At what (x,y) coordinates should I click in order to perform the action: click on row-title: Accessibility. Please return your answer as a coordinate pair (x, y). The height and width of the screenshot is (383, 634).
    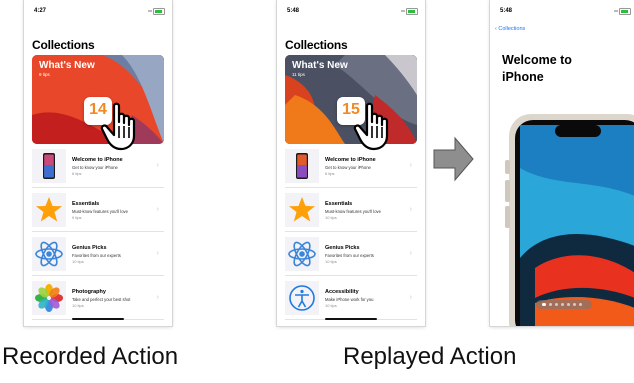
    Looking at the image, I should click on (342, 292).